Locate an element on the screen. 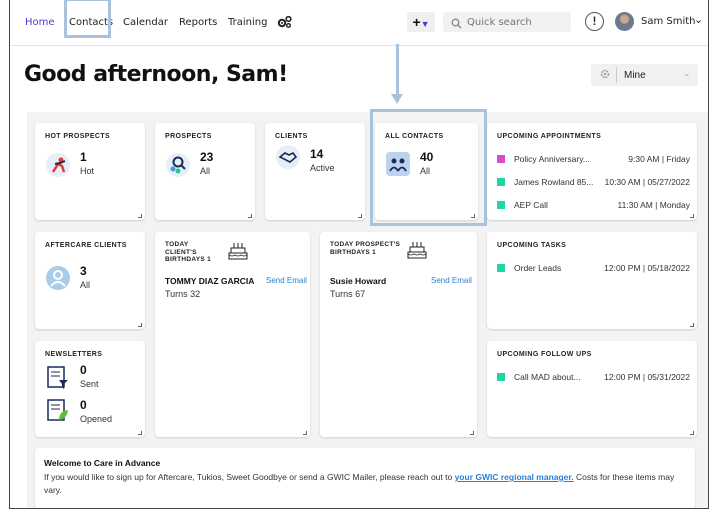  clients-label: Active is located at coordinates (322, 168).